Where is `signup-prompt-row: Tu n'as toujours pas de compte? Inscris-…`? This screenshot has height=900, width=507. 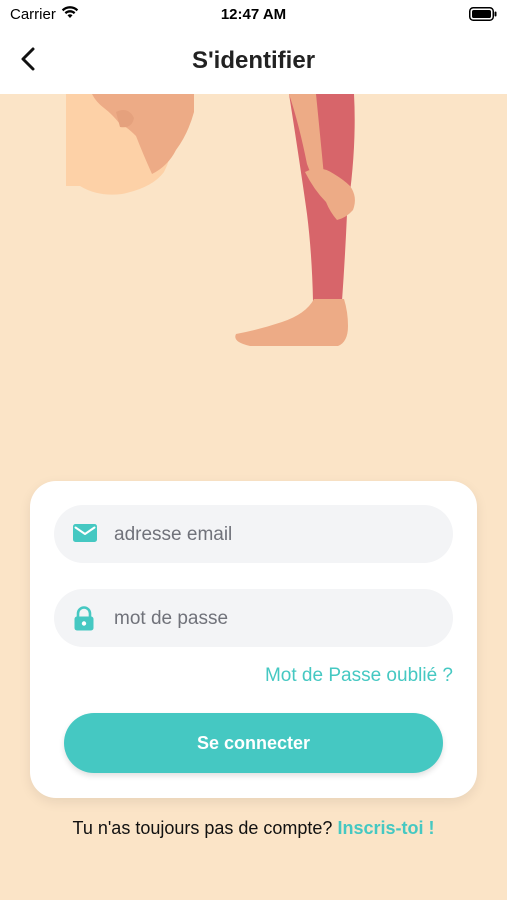 signup-prompt-row: Tu n'as toujours pas de compte? Inscris-… is located at coordinates (253, 828).